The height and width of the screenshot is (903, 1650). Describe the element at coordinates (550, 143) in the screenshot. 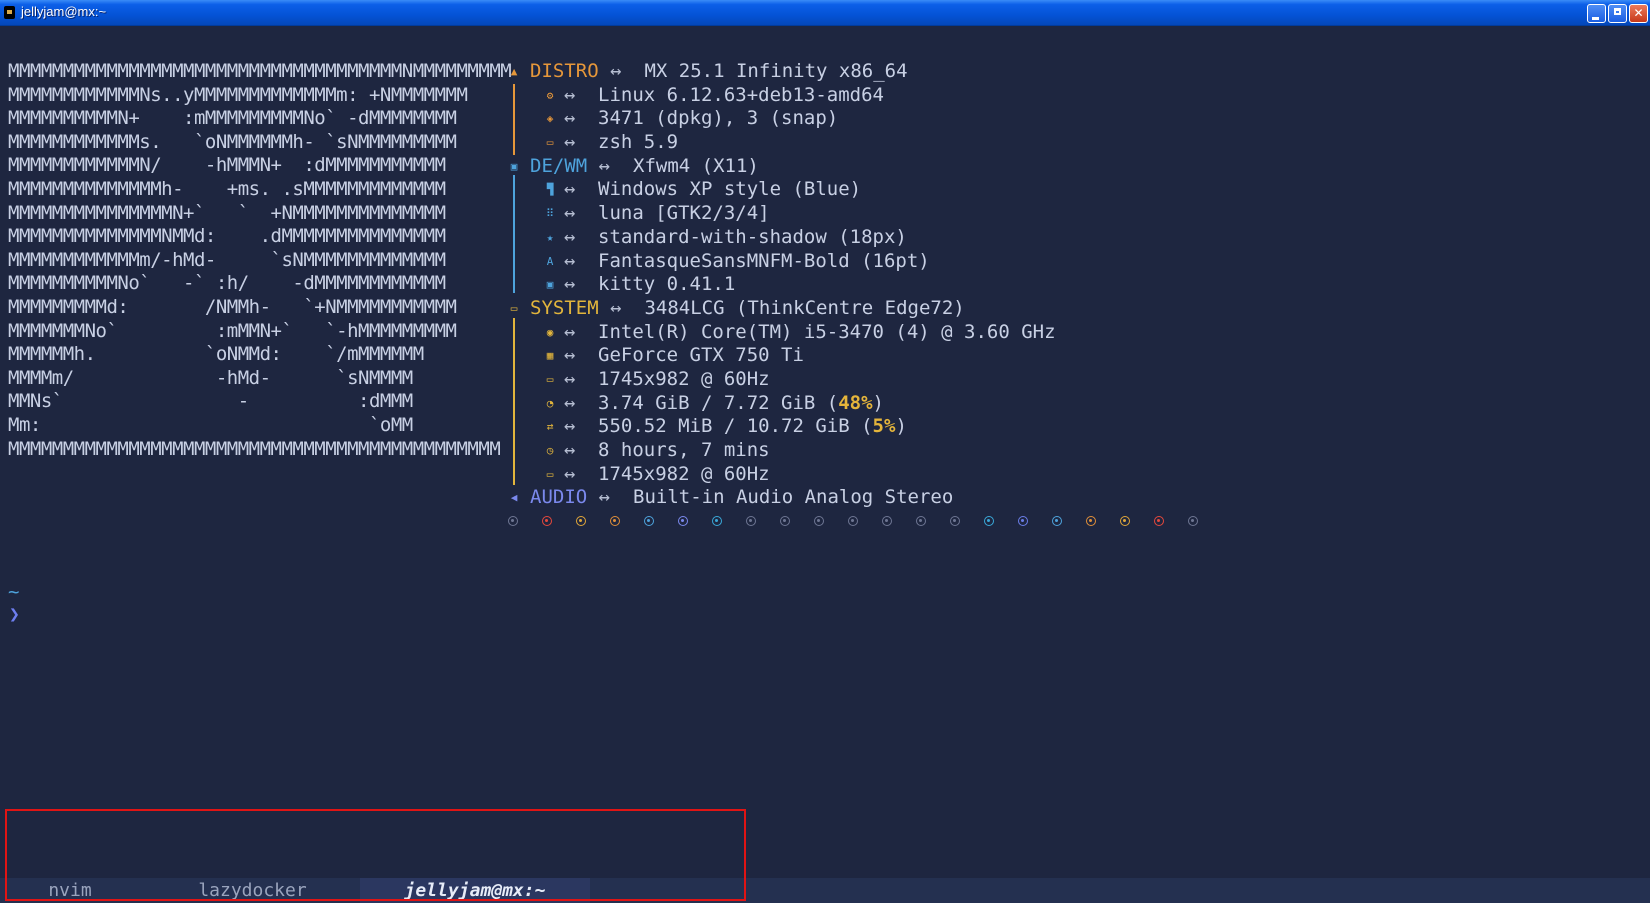

I see `terminal-shell-icon: ▭` at that location.